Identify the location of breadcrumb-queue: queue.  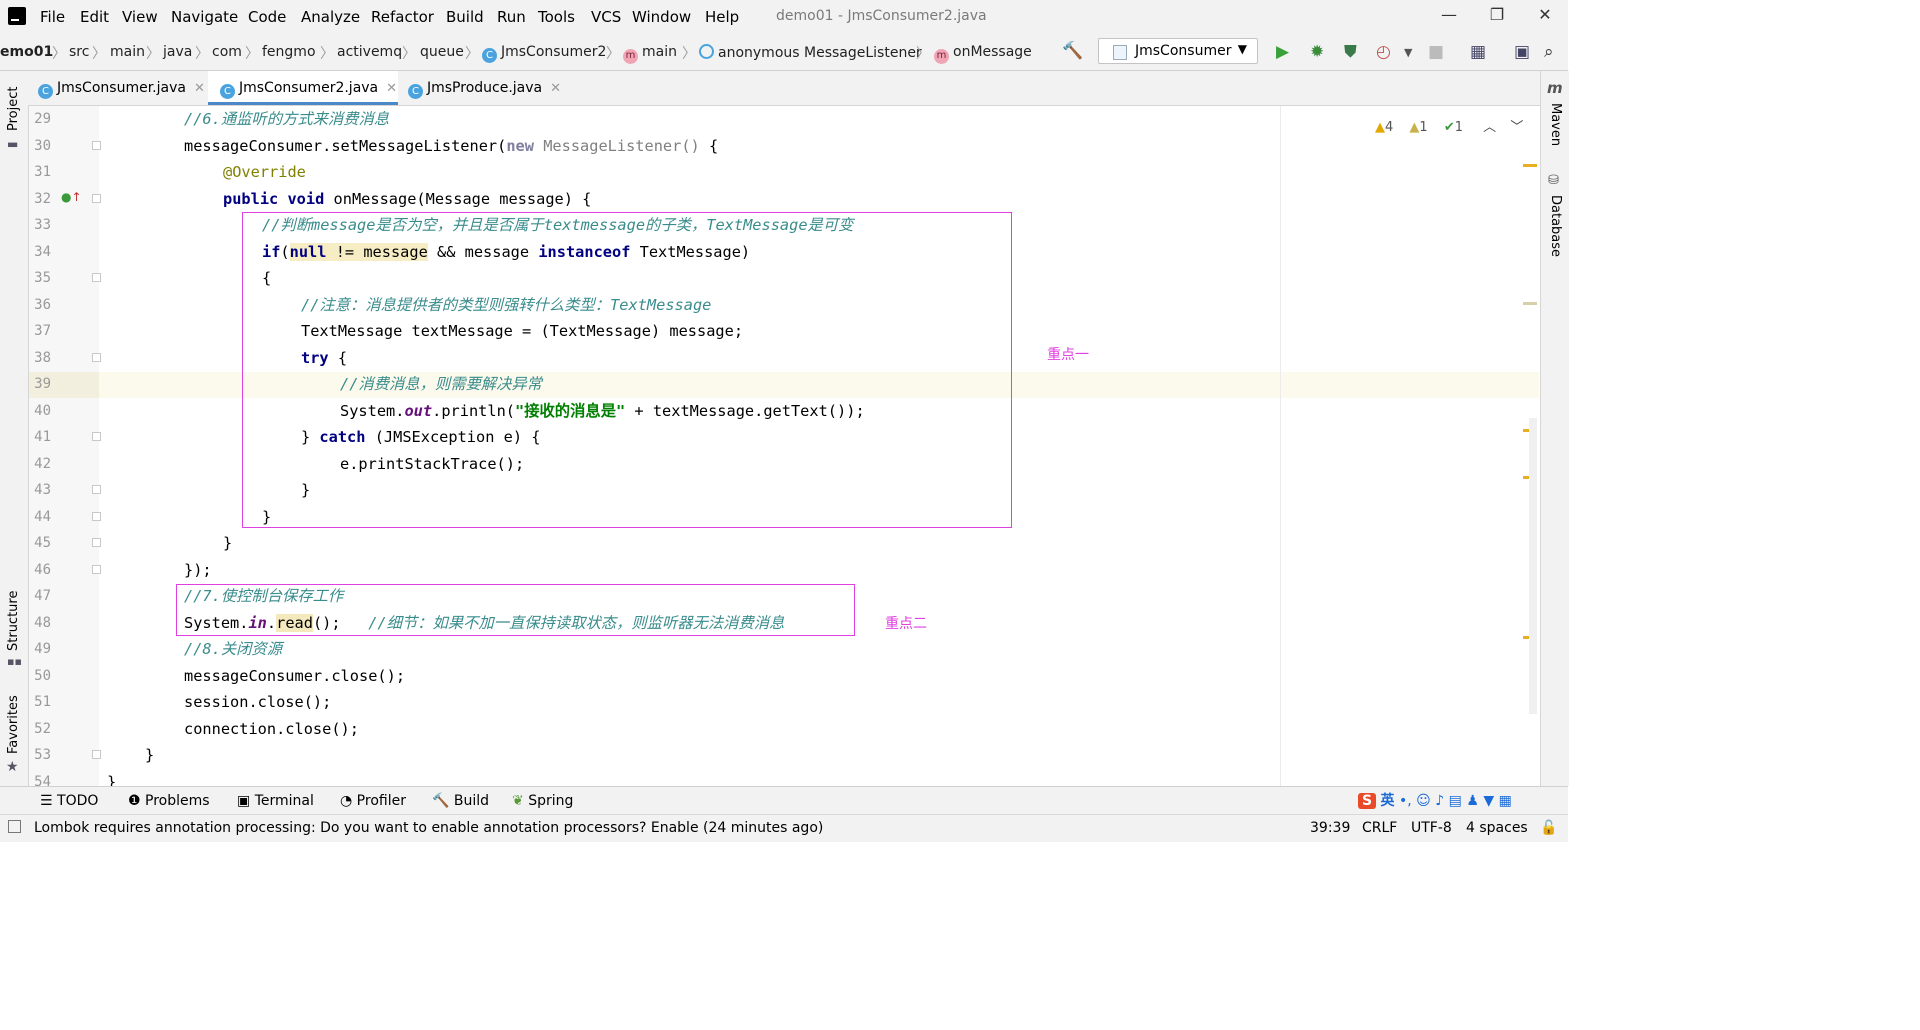
(442, 52).